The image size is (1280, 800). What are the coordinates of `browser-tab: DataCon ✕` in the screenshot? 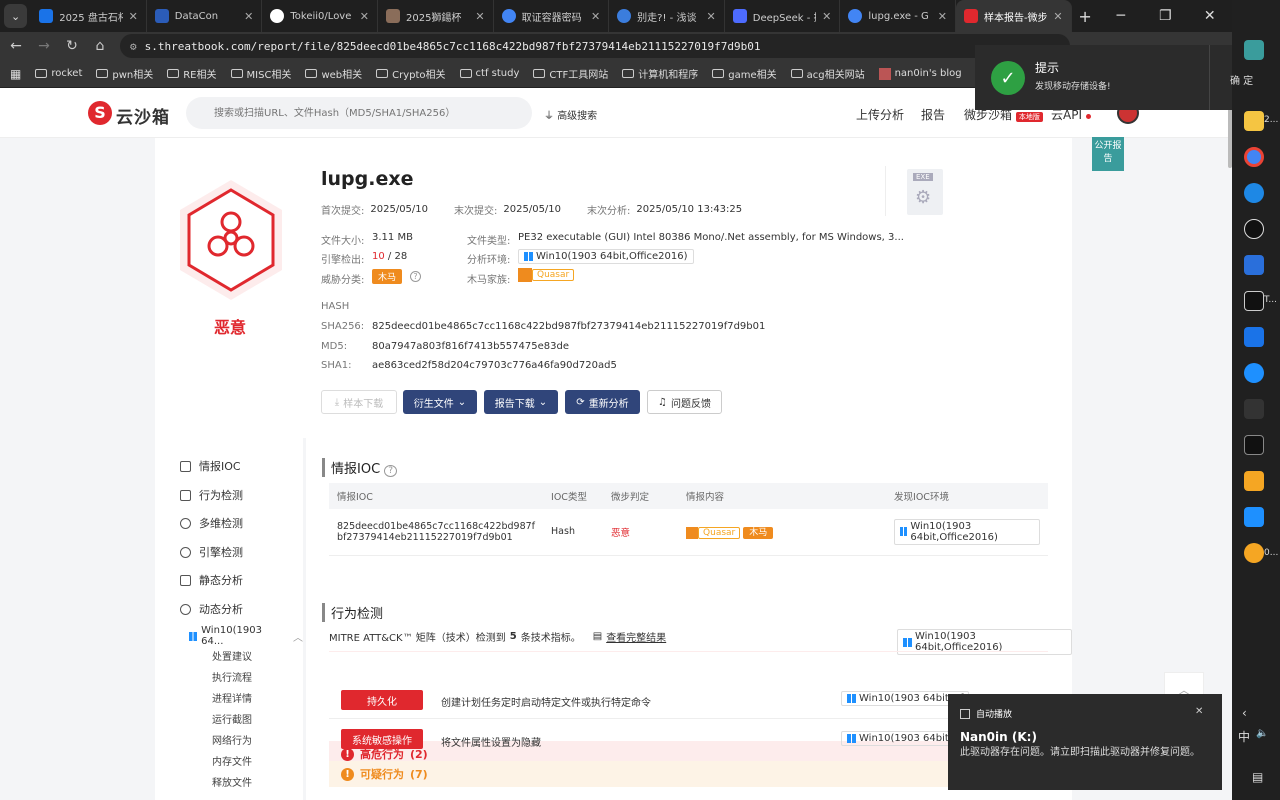 It's located at (205, 16).